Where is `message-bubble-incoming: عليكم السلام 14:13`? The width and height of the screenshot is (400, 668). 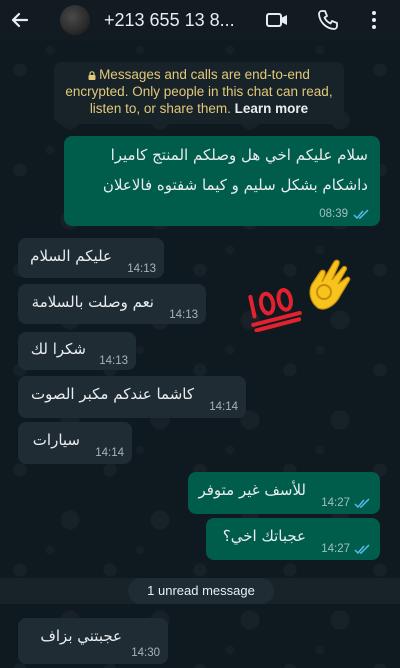 message-bubble-incoming: عليكم السلام 14:13 is located at coordinates (91, 258).